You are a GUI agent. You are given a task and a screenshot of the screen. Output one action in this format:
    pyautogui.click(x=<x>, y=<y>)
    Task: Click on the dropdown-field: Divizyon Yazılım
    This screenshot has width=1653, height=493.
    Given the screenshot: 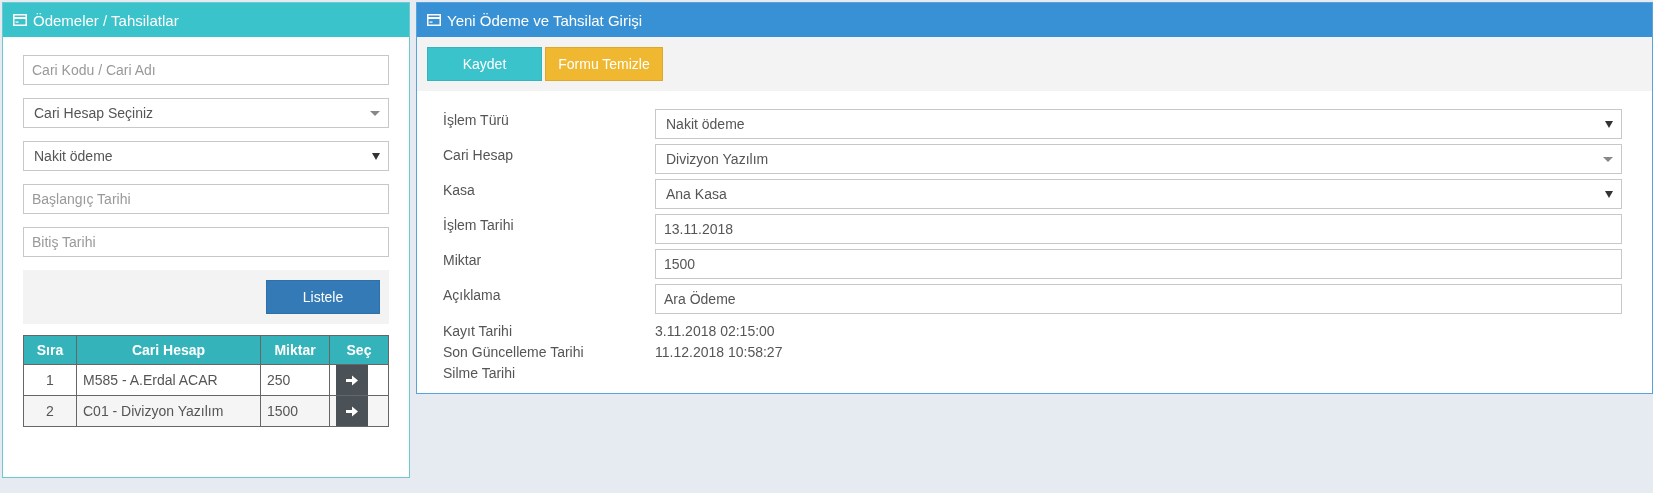 What is the action you would take?
    pyautogui.click(x=1138, y=159)
    